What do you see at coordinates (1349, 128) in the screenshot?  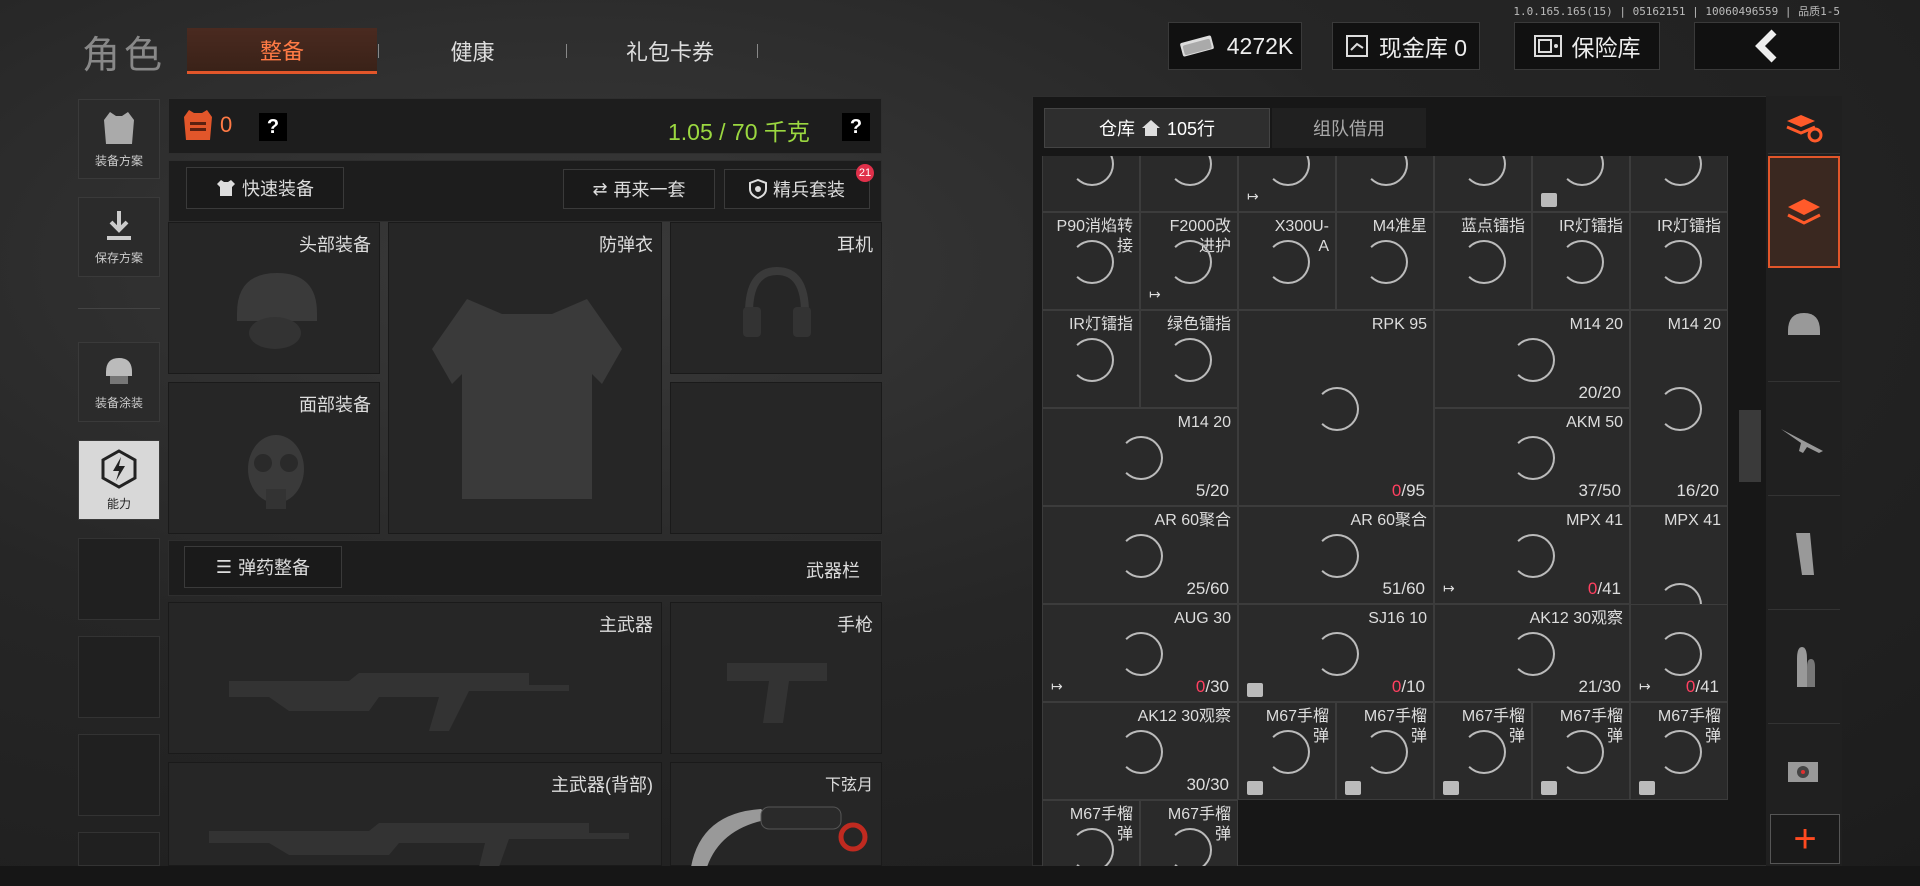 I see `tab-team-borrow: 组队借用` at bounding box center [1349, 128].